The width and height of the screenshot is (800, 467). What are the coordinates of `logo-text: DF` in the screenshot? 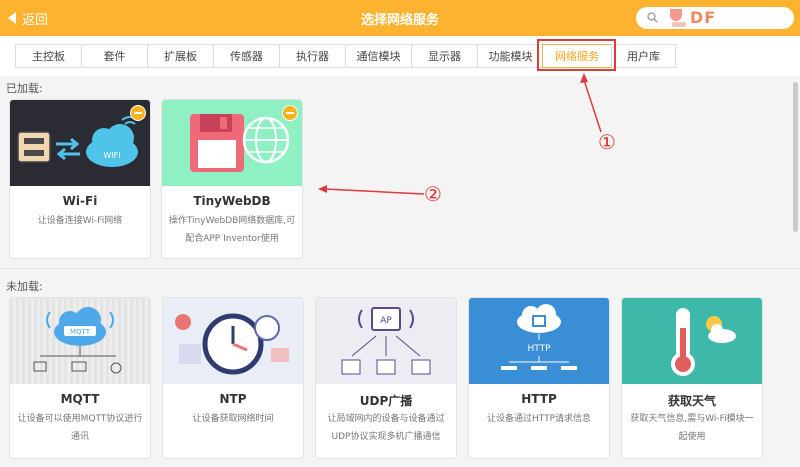 It's located at (703, 17).